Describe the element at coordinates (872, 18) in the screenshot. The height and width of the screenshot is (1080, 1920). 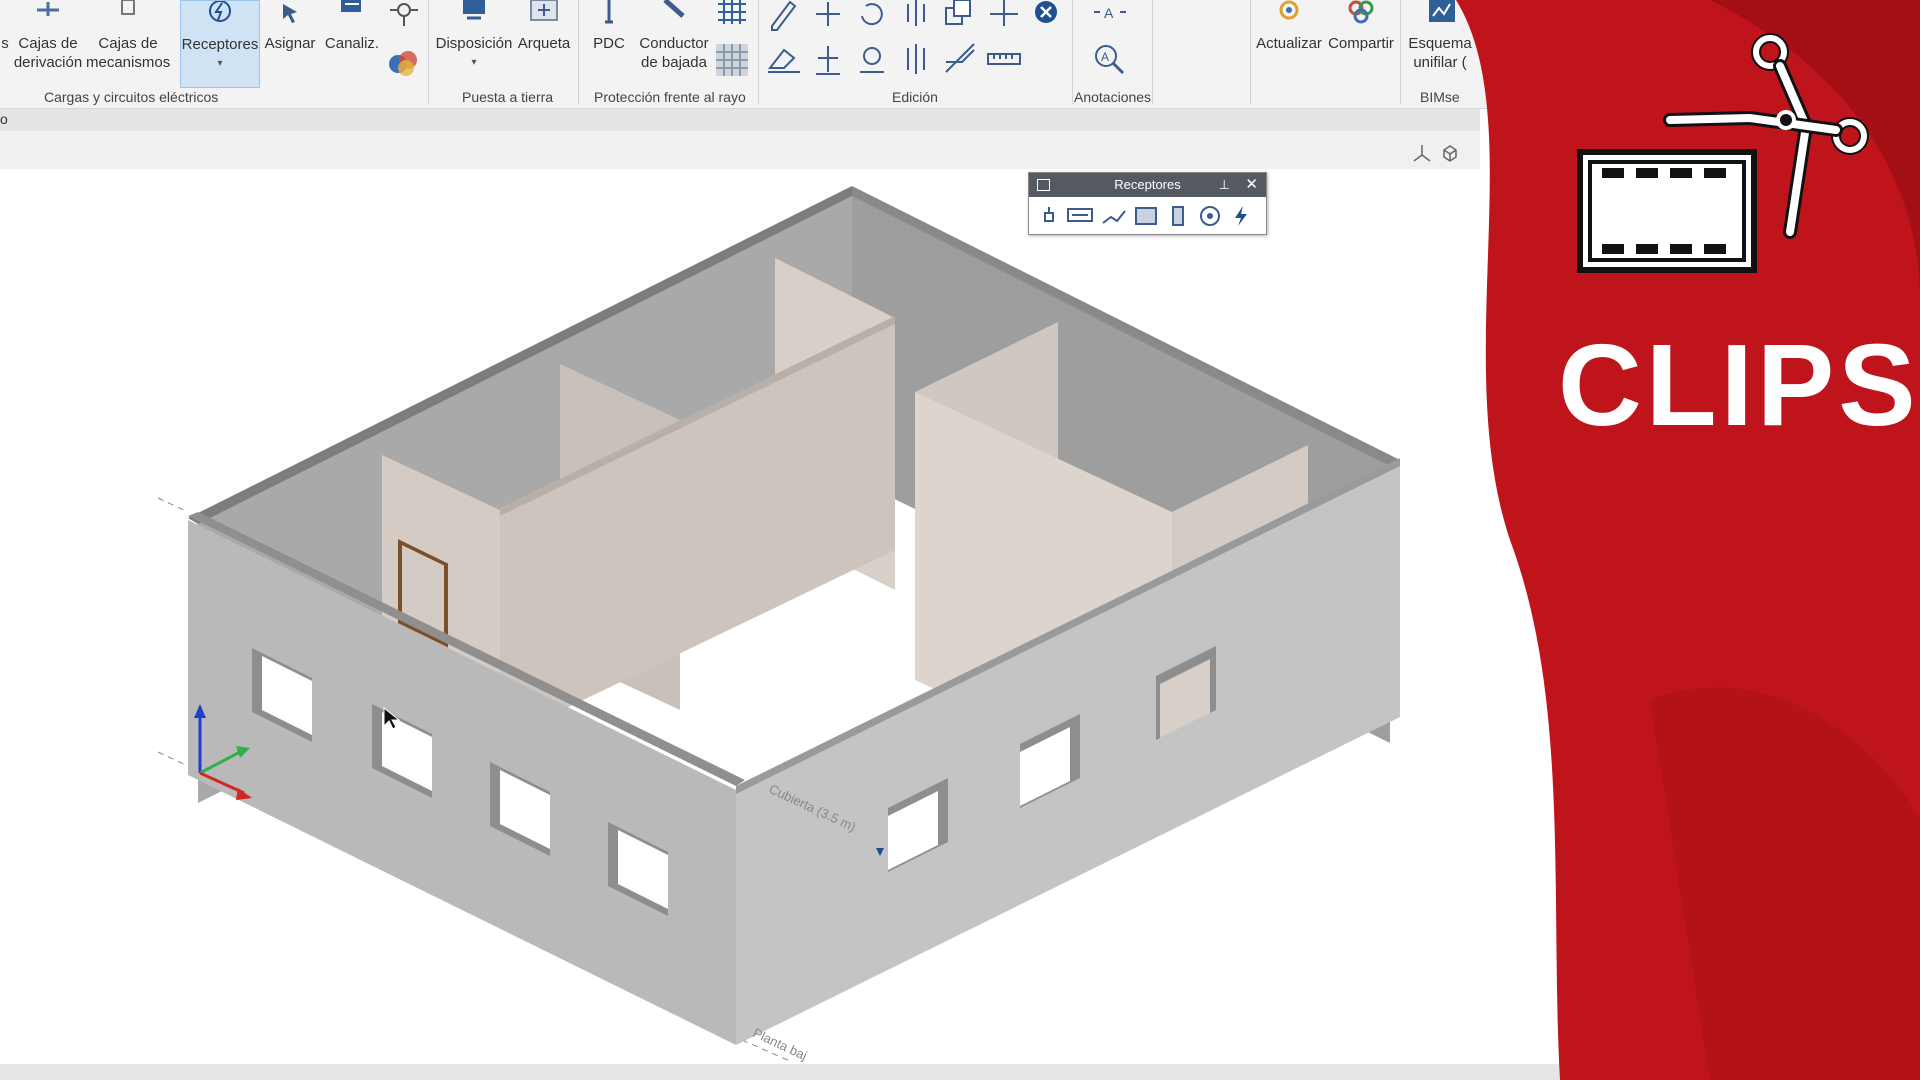
I see `rotate-icon` at that location.